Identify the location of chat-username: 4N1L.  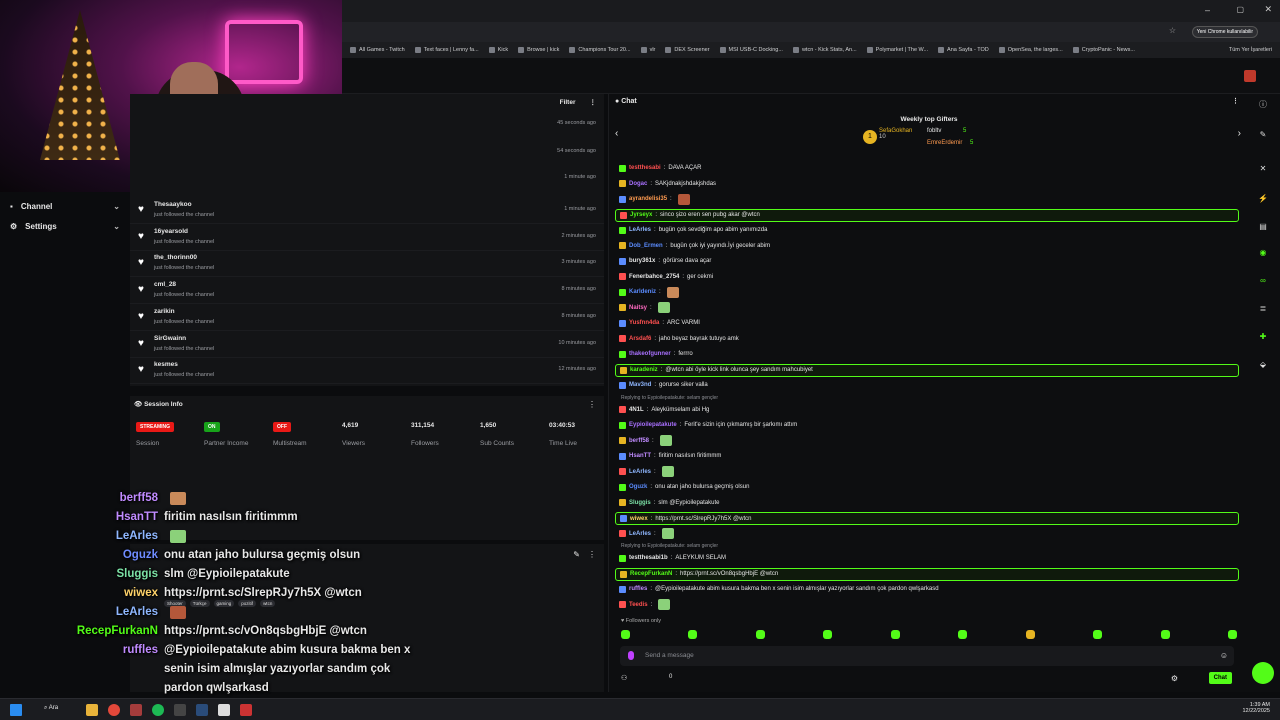
(636, 410).